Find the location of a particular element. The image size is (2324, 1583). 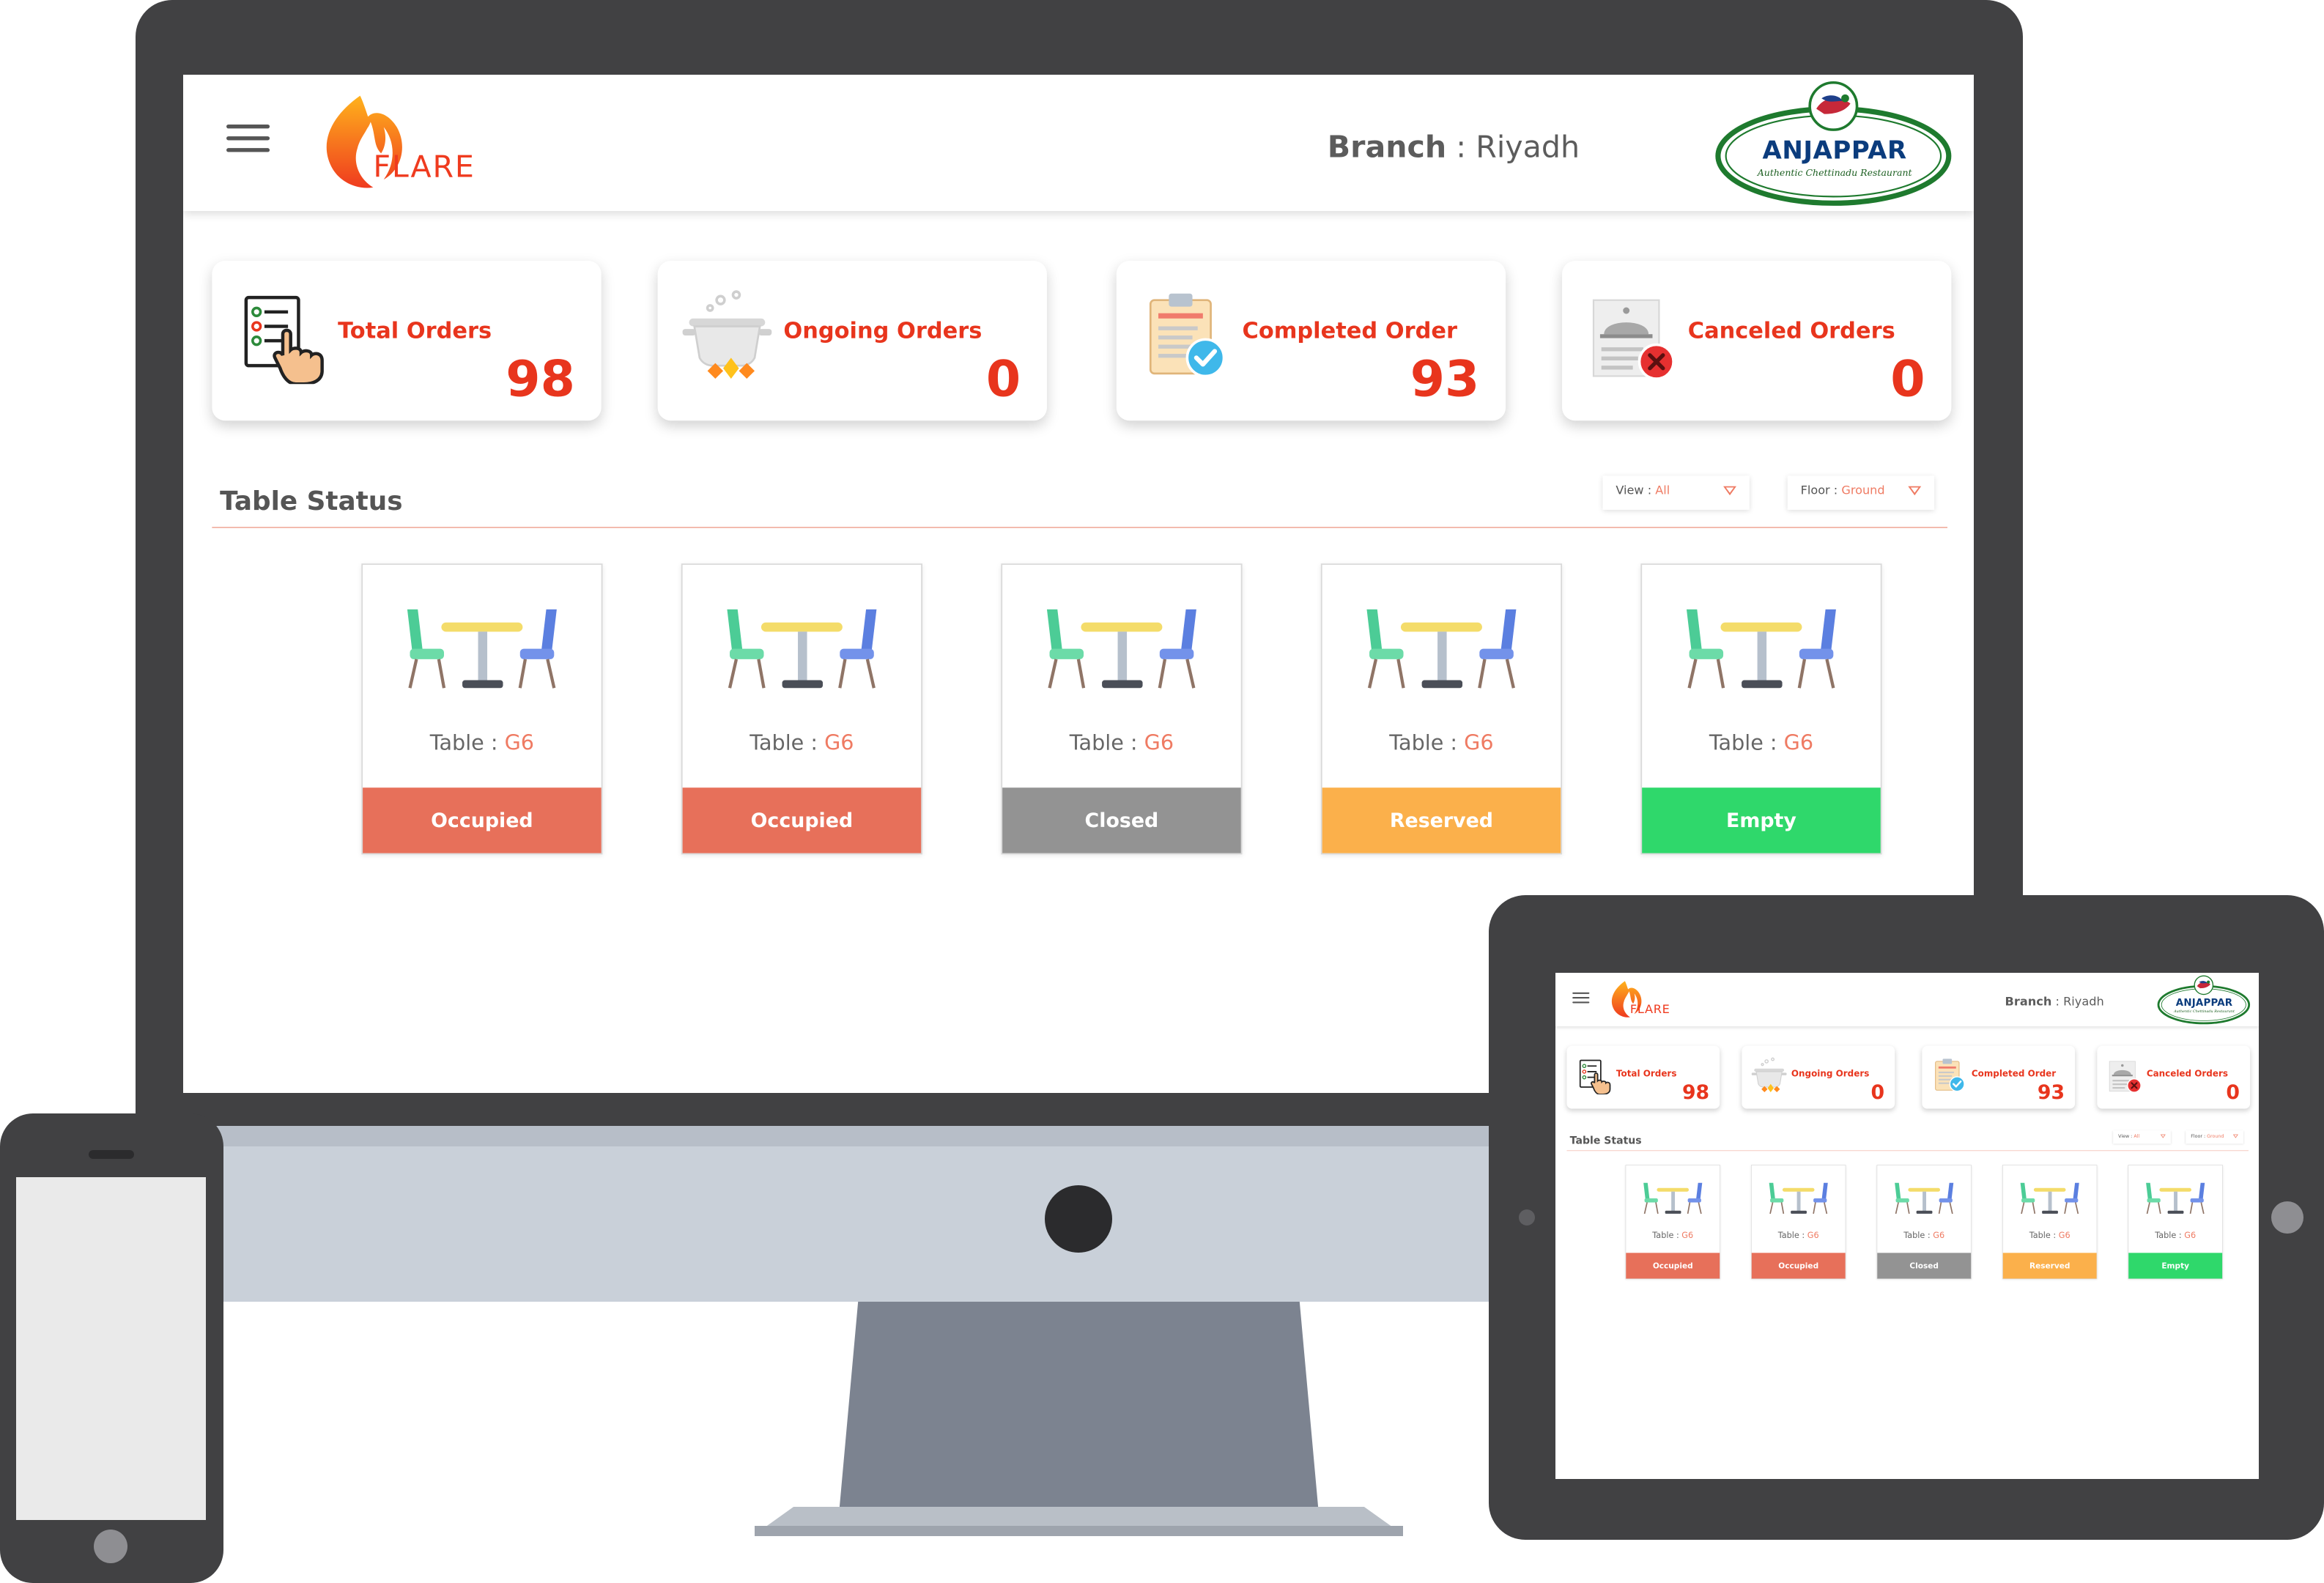

view-filter-label: View is located at coordinates (2124, 1136).